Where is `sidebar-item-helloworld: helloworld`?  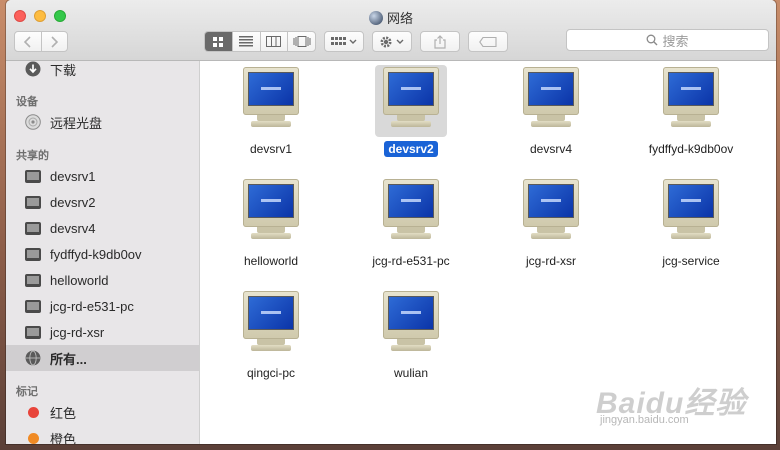 sidebar-item-helloworld: helloworld is located at coordinates (102, 280).